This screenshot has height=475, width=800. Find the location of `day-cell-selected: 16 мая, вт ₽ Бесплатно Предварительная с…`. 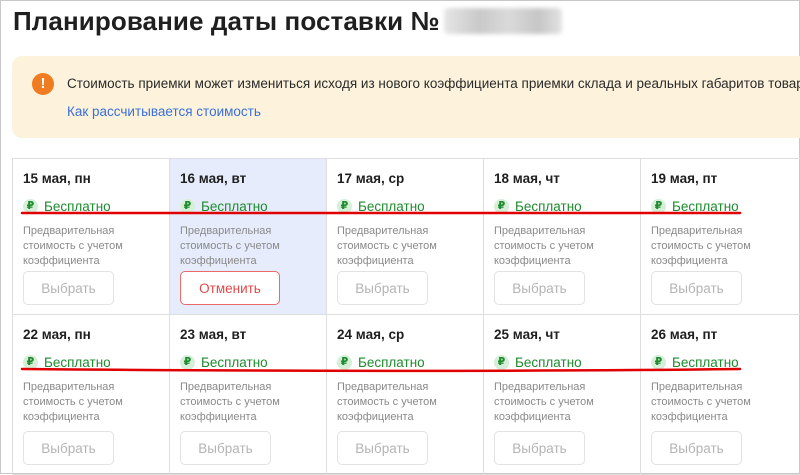

day-cell-selected: 16 мая, вт ₽ Бесплатно Предварительная с… is located at coordinates (248, 237).